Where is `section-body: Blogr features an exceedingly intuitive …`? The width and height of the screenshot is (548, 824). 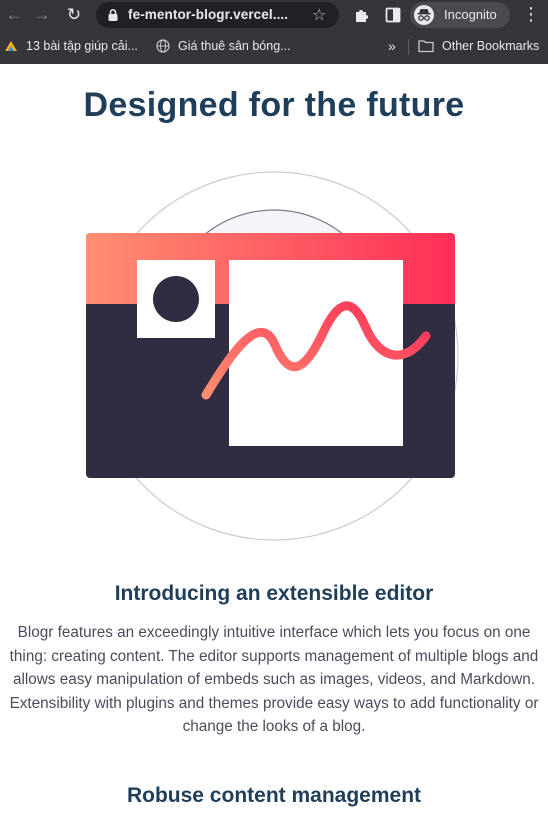
section-body: Blogr features an exceedingly intuitive … is located at coordinates (274, 679).